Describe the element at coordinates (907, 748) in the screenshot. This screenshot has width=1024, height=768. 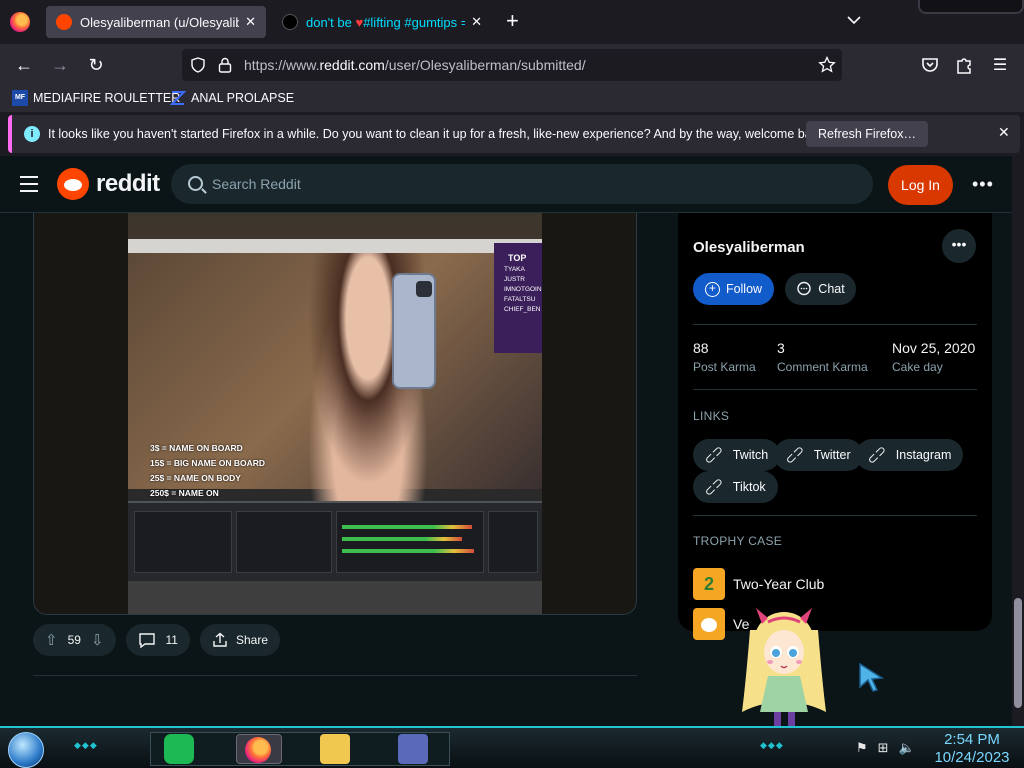
I see `volume-icon: 🔈` at that location.